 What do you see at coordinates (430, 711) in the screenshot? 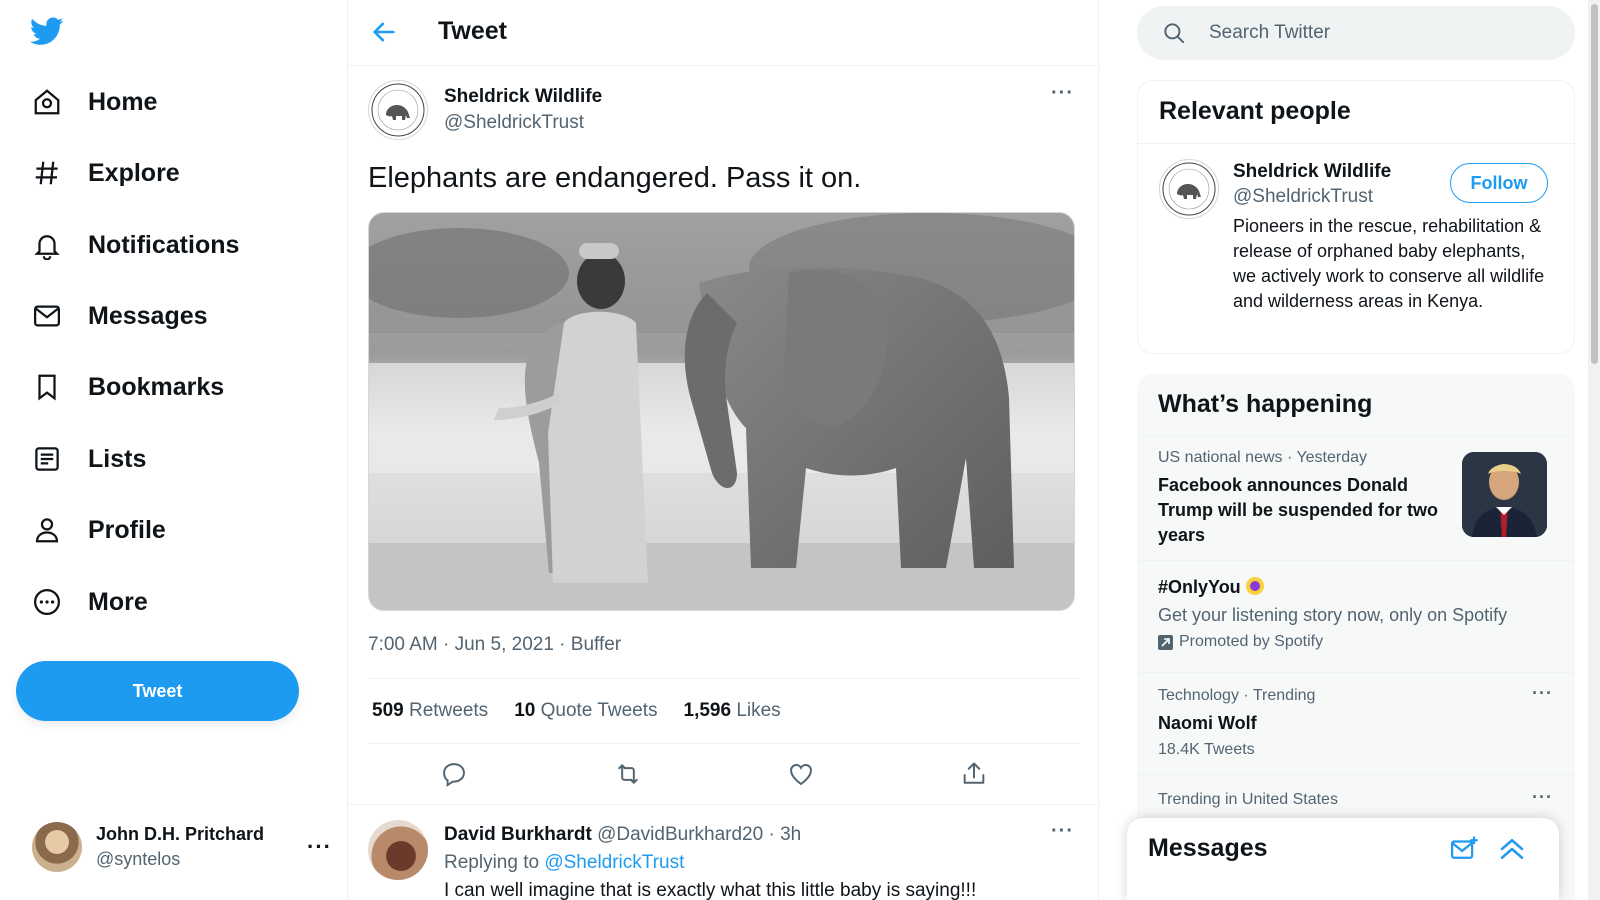
I see `retweets-stat: 509 Retweets` at bounding box center [430, 711].